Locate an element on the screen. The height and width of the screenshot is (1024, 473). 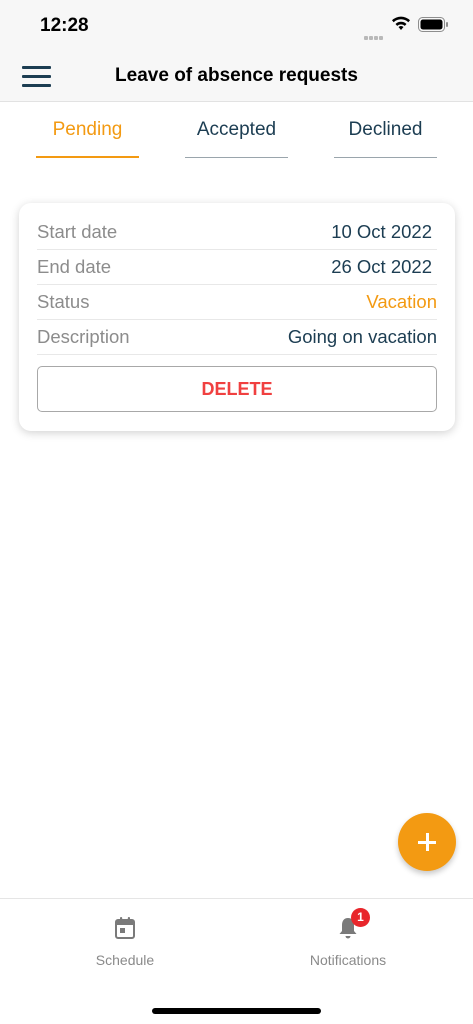
status-row: Status Vacation is located at coordinates (237, 302).